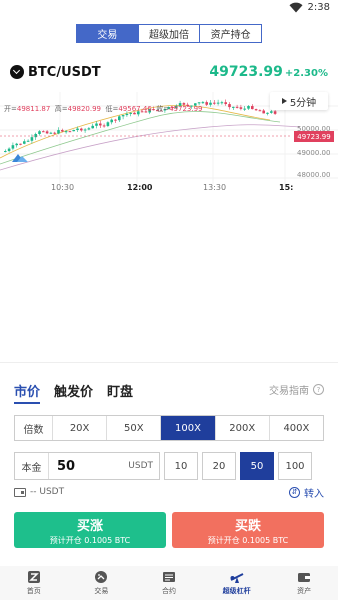 The image size is (338, 600). I want to click on amount-row: 本金 50 USDT 10 20 50 100, so click(169, 466).